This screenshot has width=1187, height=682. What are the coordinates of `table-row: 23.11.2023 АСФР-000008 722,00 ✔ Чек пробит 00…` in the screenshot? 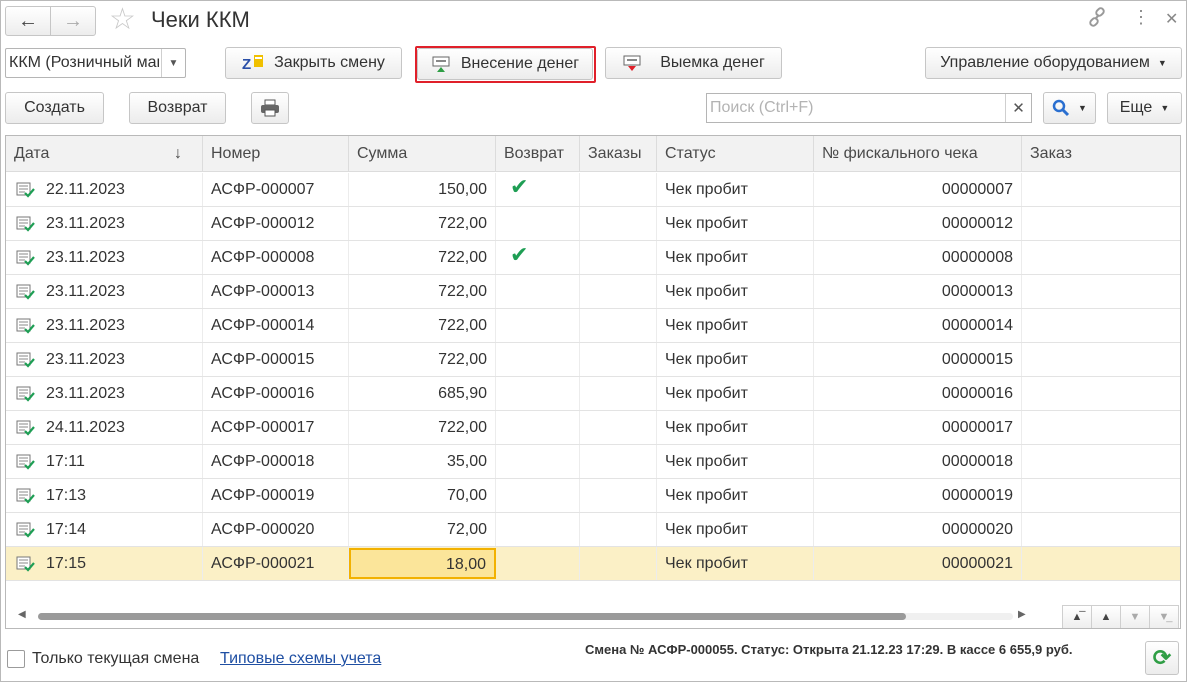 It's located at (593, 258).